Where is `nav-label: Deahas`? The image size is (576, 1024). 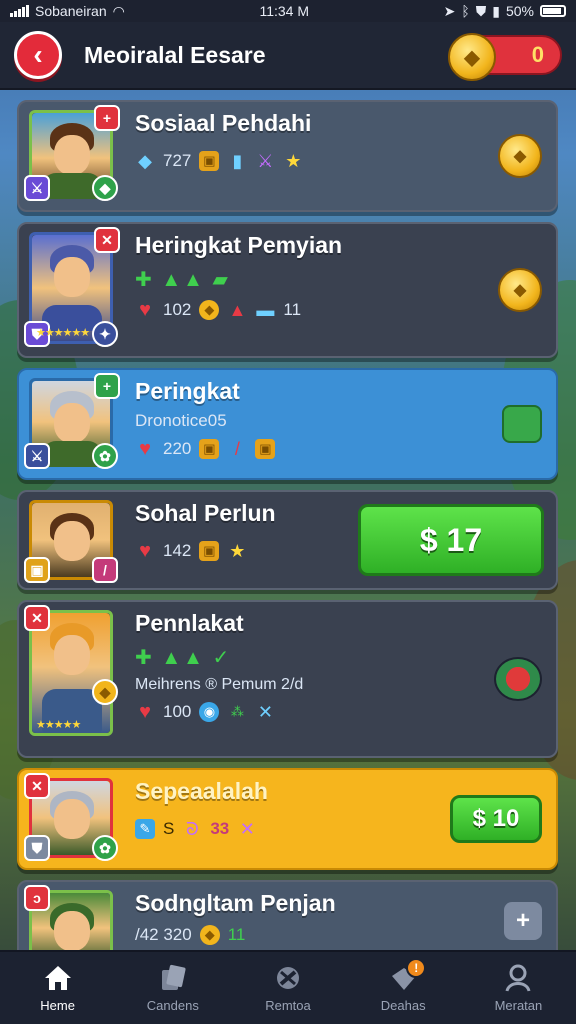
nav-label: Deahas is located at coordinates (403, 1005).